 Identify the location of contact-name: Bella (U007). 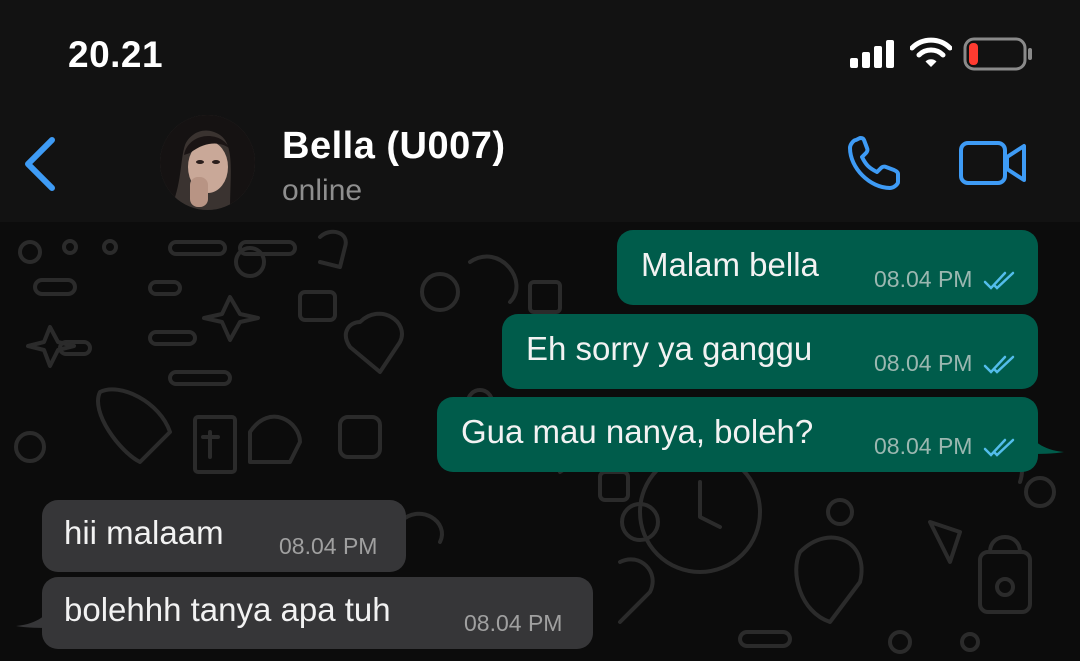
(394, 146).